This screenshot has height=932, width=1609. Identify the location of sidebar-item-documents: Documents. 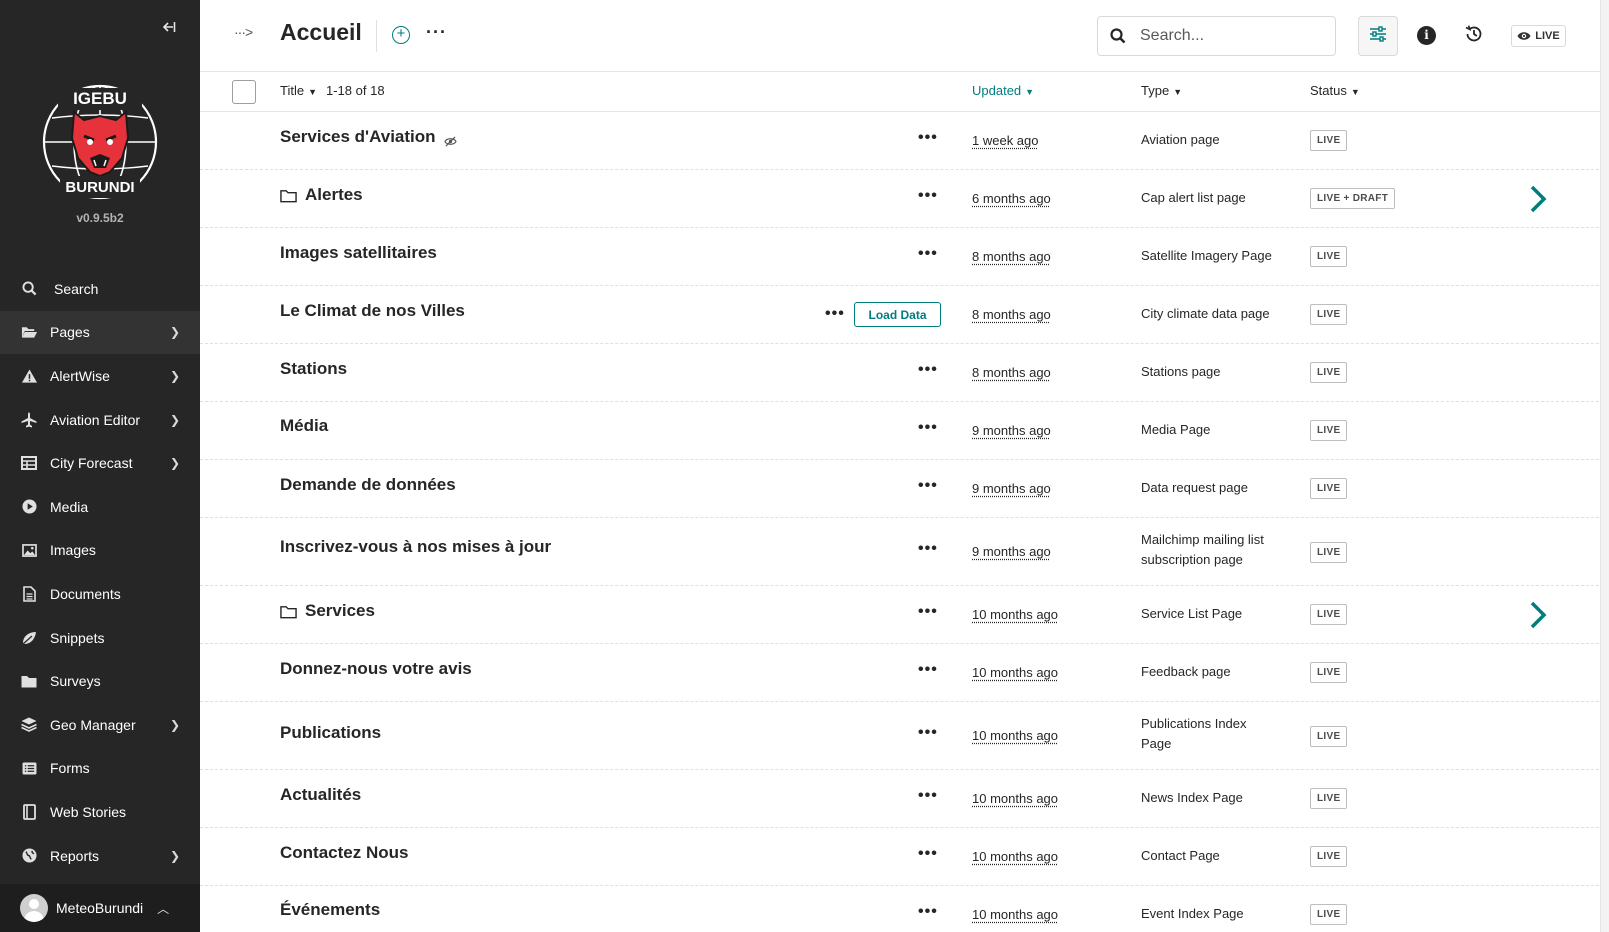
(100, 594).